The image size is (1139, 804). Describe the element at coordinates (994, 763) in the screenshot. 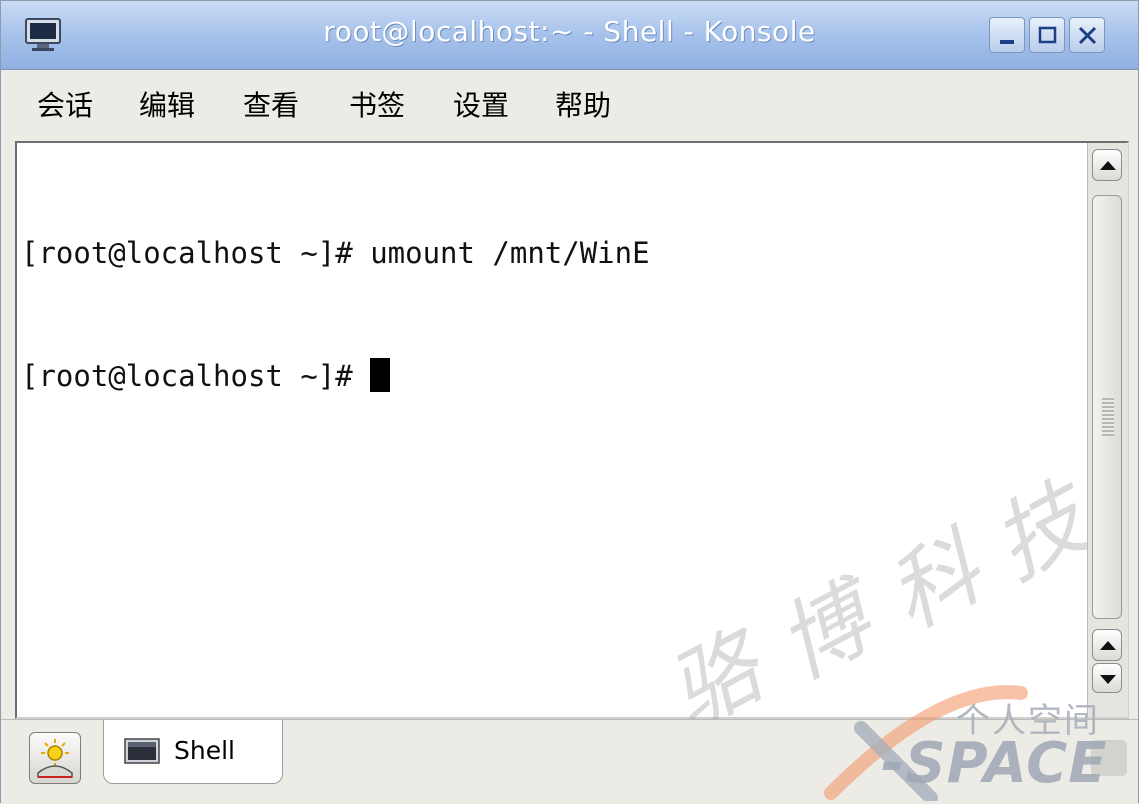

I see `watermark-brand: -SPACE` at that location.